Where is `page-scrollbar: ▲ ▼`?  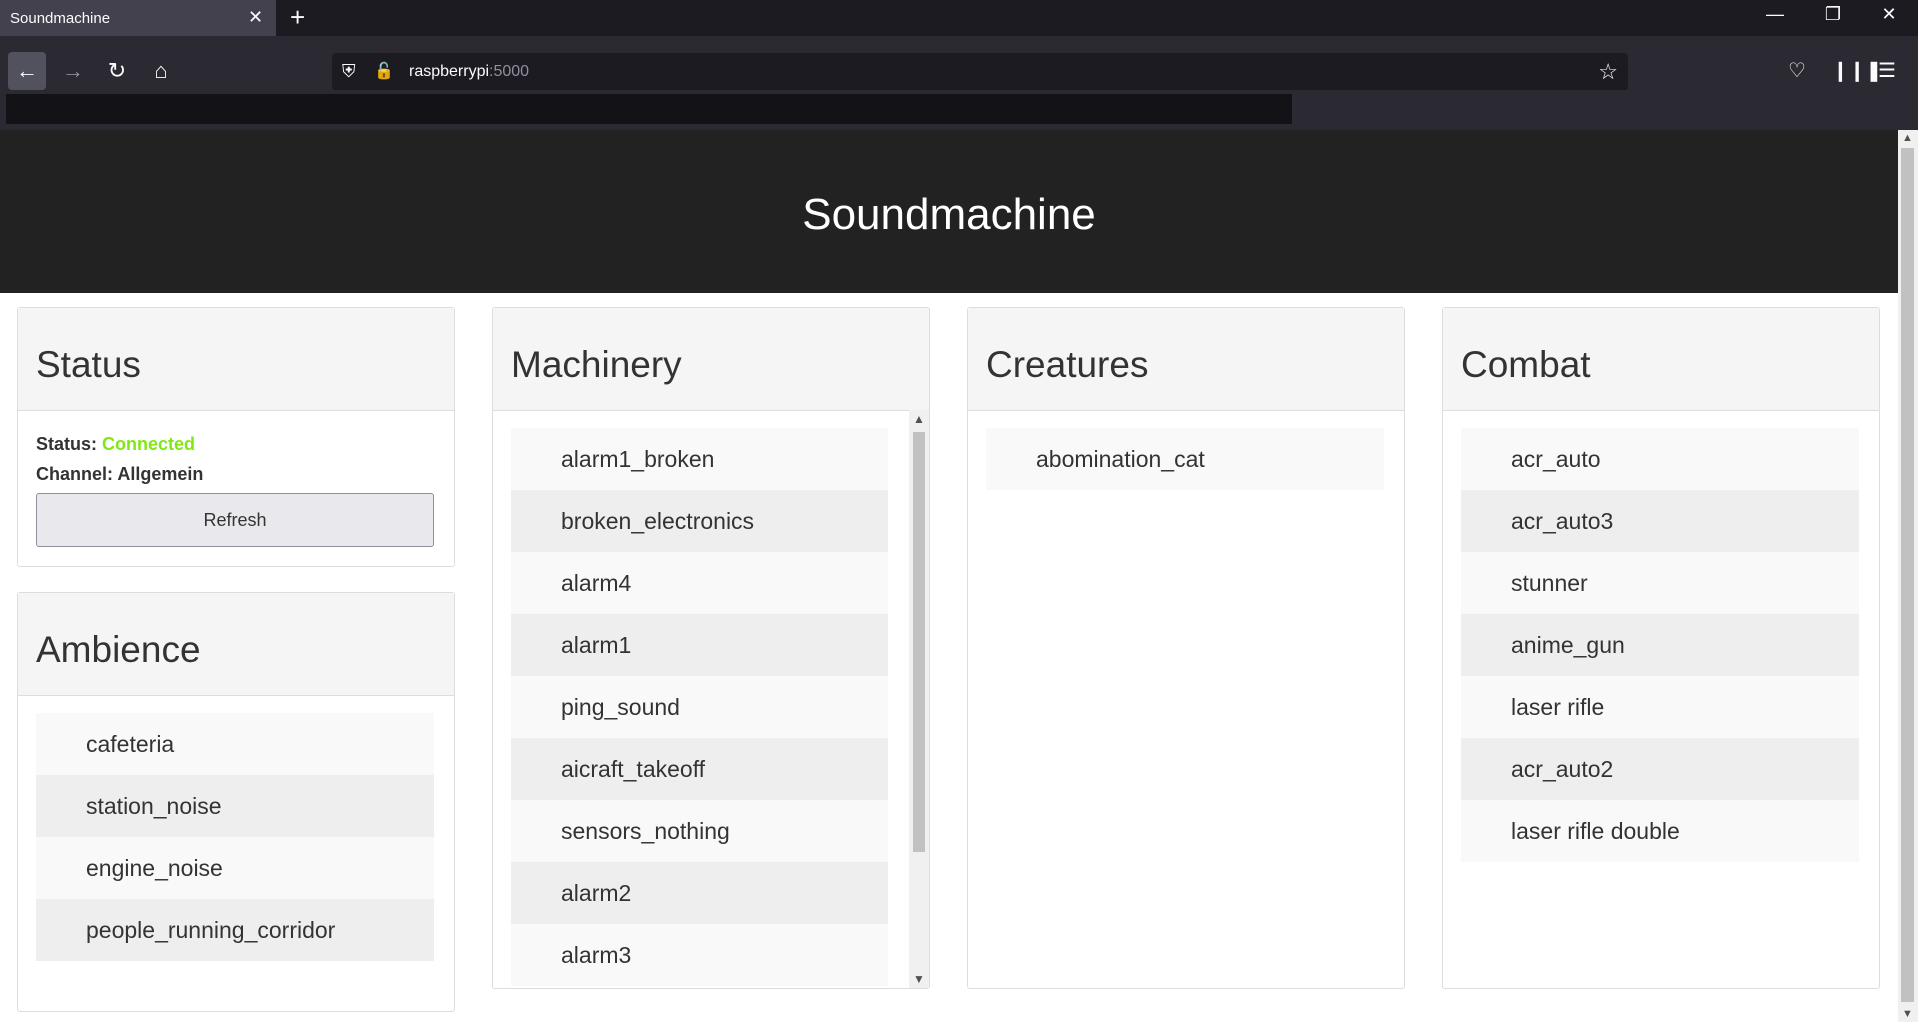
page-scrollbar: ▲ ▼ is located at coordinates (1908, 576).